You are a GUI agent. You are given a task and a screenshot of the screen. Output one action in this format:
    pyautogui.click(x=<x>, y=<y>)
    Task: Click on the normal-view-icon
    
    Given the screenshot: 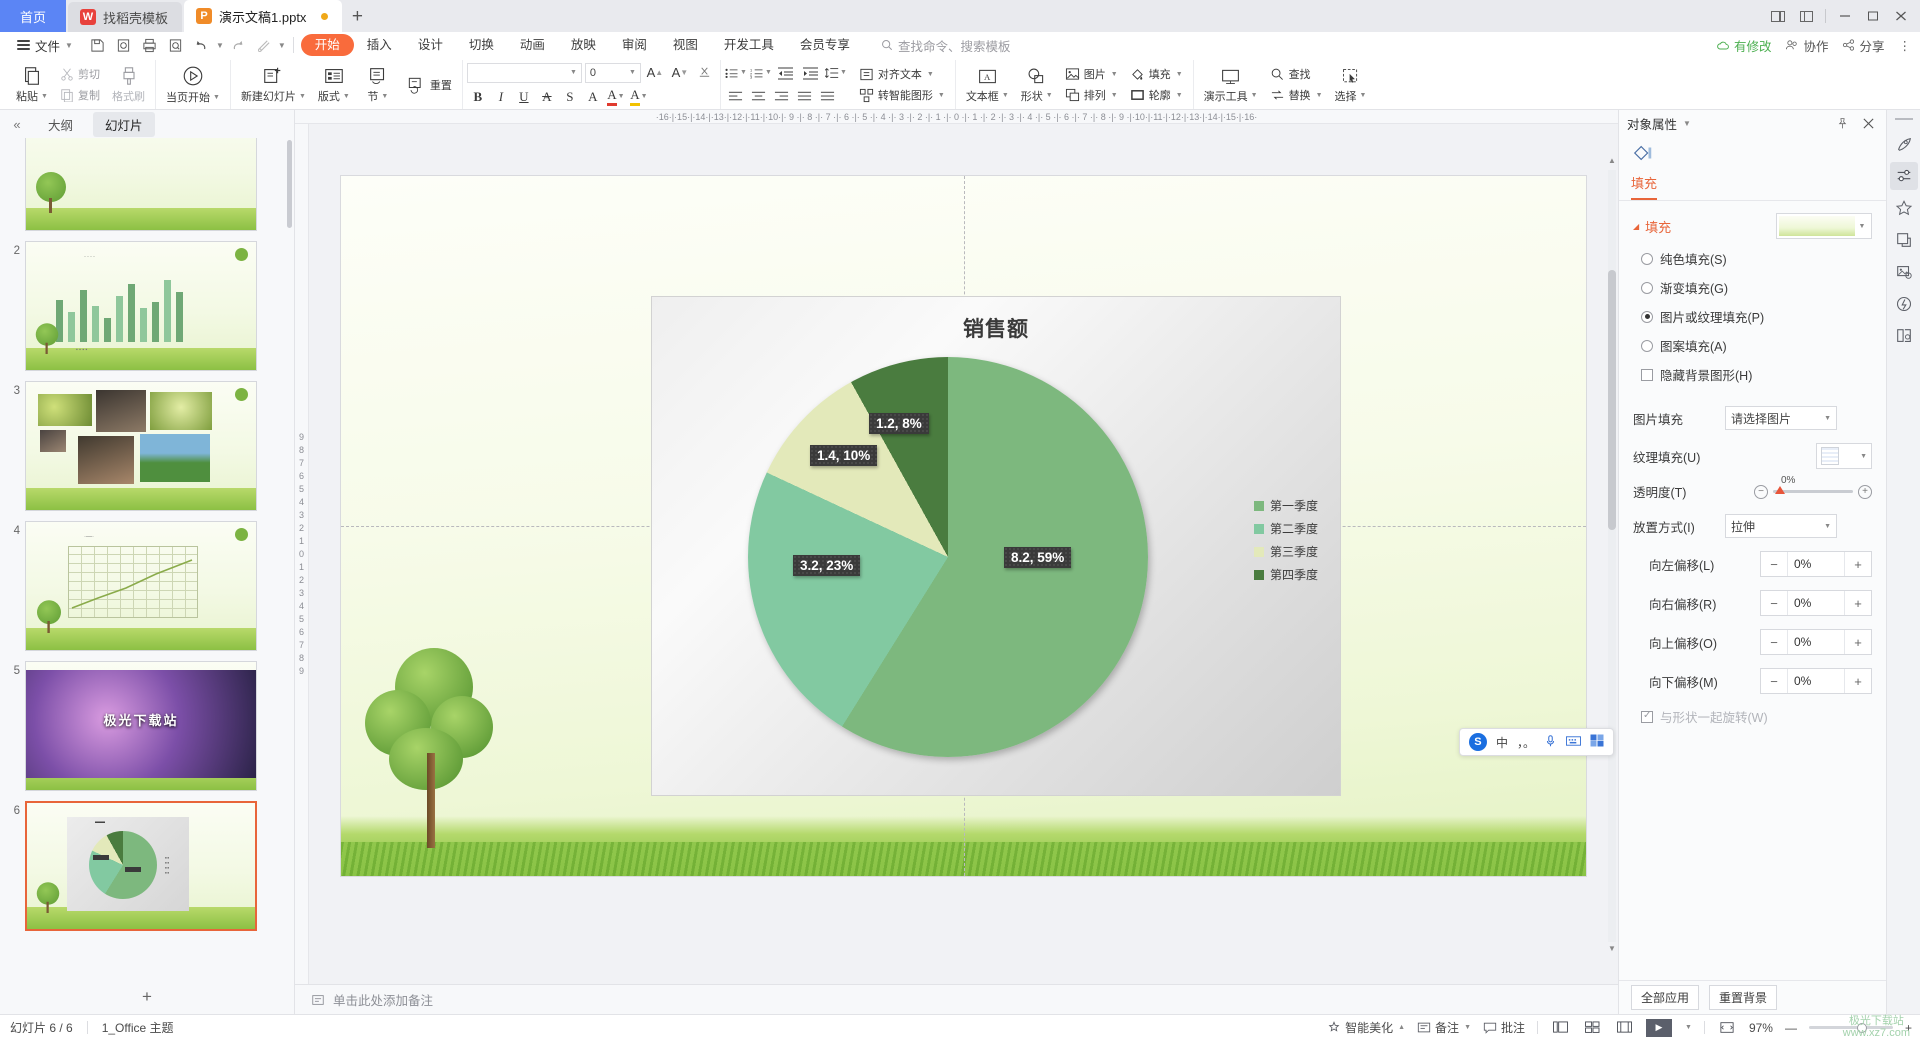 What is the action you would take?
    pyautogui.click(x=1560, y=1028)
    